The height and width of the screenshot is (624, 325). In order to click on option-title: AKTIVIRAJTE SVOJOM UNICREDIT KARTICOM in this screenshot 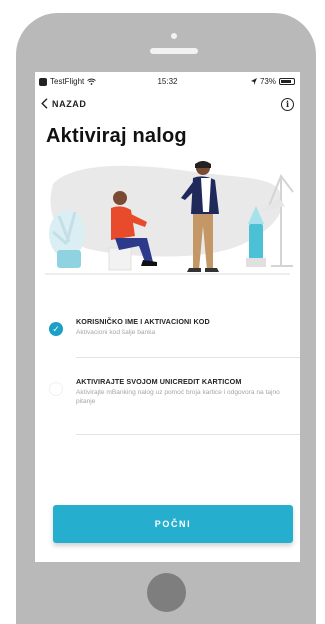, I will do `click(159, 381)`.